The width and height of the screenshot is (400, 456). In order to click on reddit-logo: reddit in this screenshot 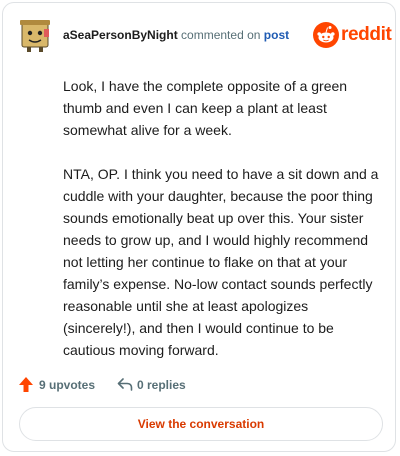, I will do `click(352, 35)`.